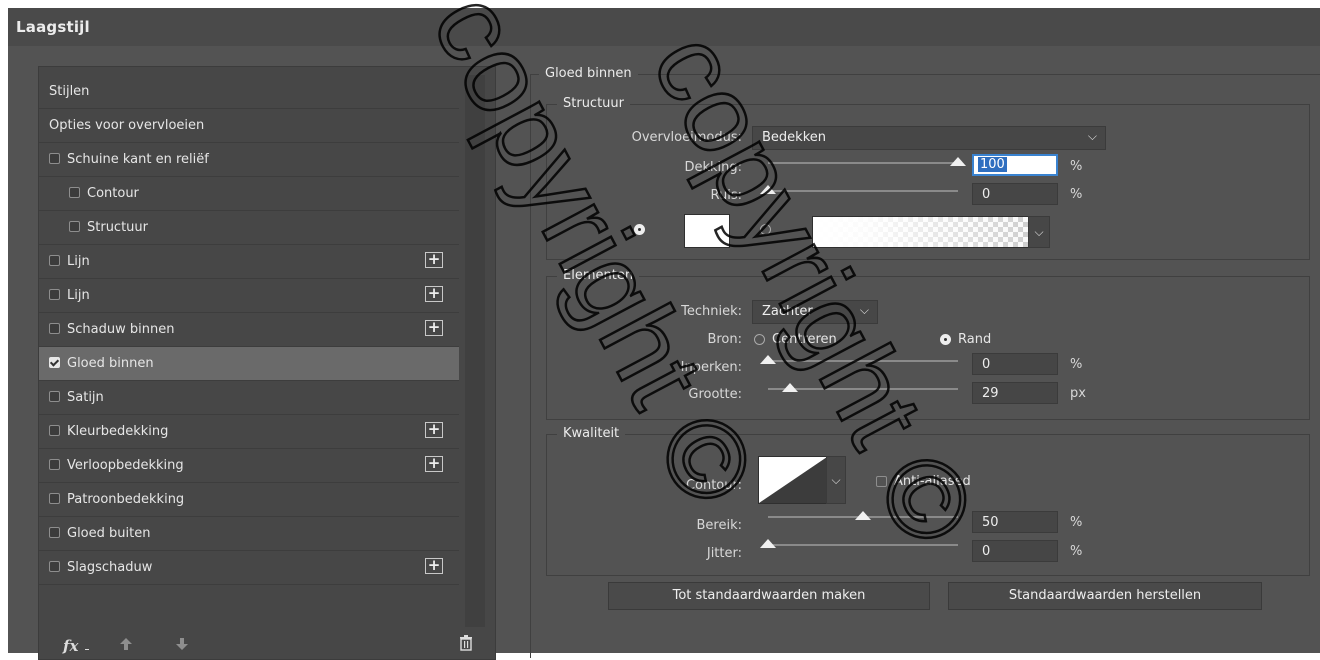 The width and height of the screenshot is (1320, 660). I want to click on make-default-button: Tot standaardwaarden maken, so click(769, 596).